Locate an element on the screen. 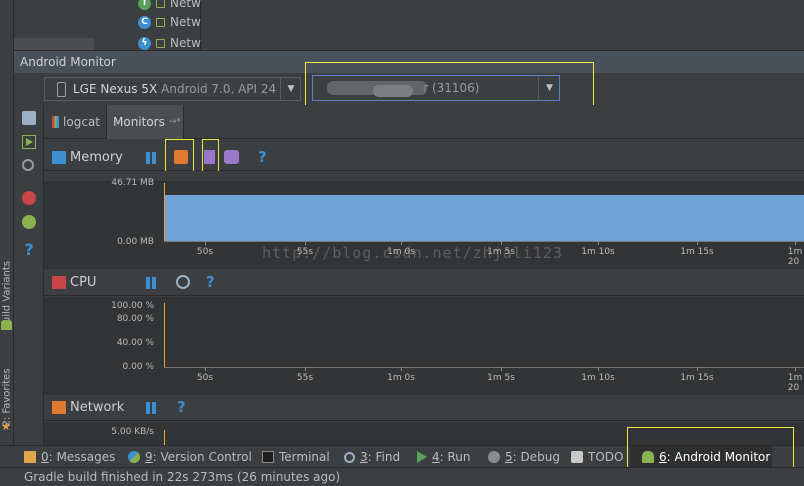  network-monitor-header: Network ? is located at coordinates (424, 408).